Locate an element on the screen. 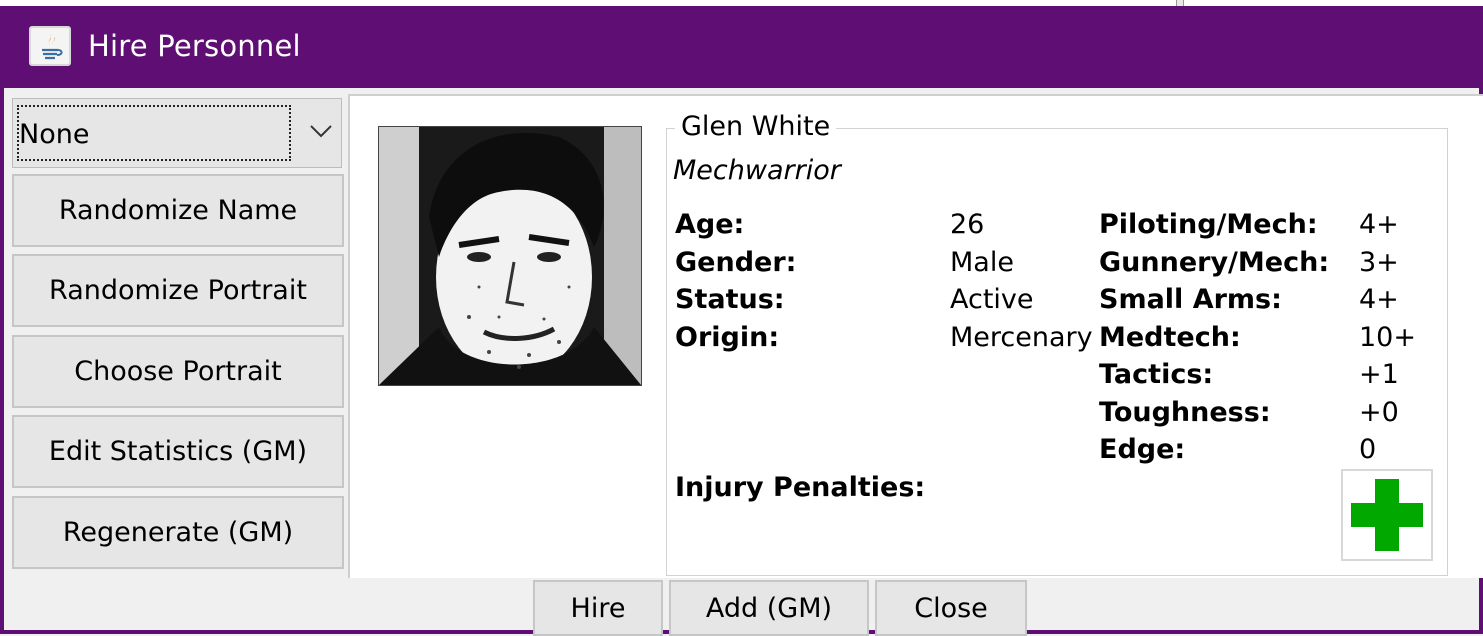 This screenshot has width=1483, height=636. gender-value: Male is located at coordinates (982, 262).